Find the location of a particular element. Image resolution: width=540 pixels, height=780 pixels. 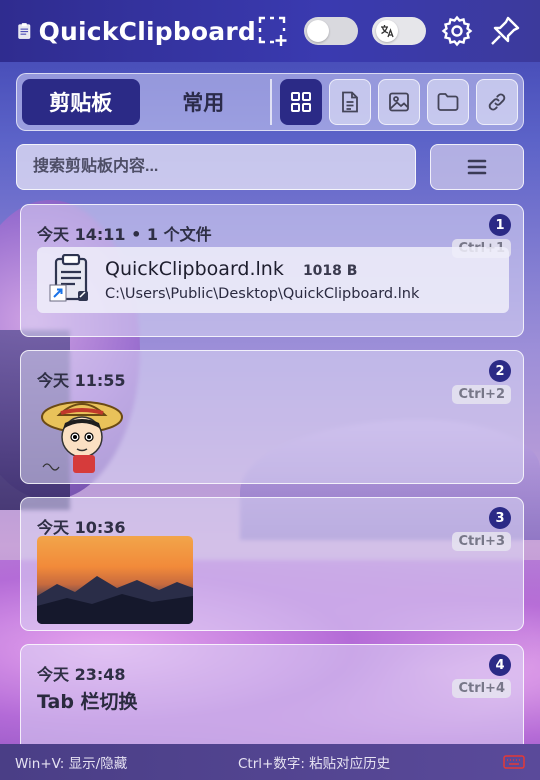

filter-text is located at coordinates (349, 102).